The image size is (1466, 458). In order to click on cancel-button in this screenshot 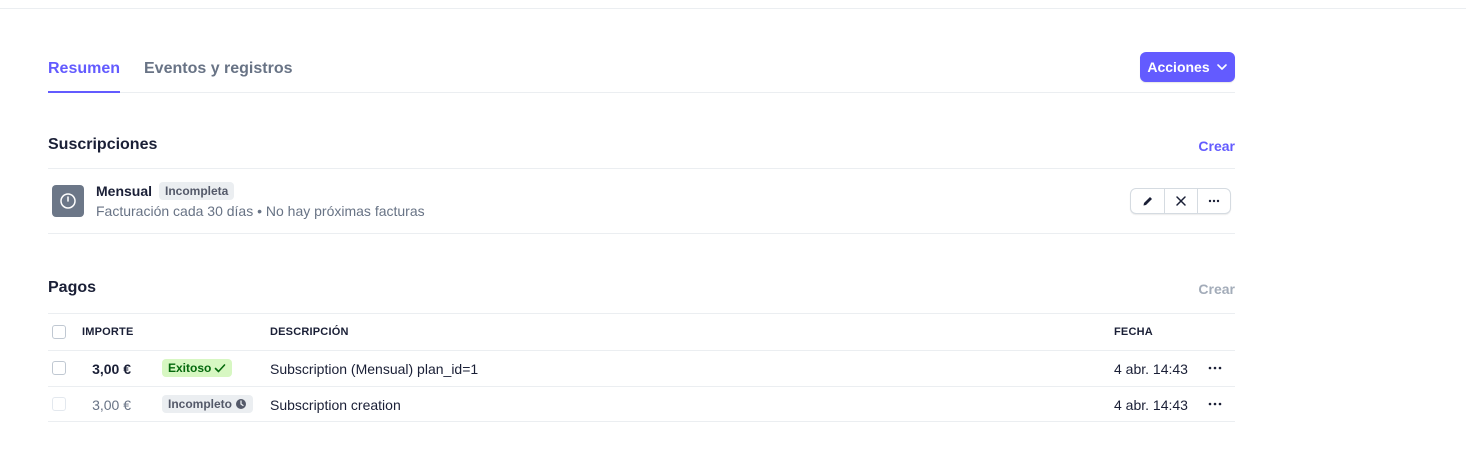, I will do `click(1180, 201)`.